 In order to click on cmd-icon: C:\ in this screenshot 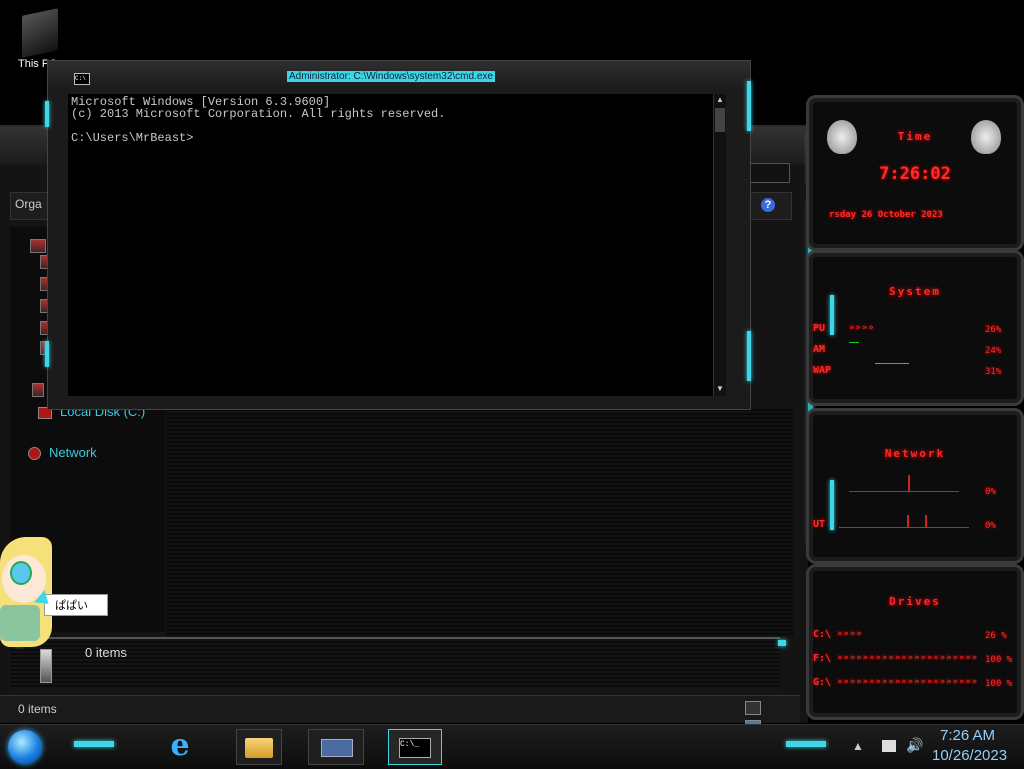, I will do `click(82, 79)`.